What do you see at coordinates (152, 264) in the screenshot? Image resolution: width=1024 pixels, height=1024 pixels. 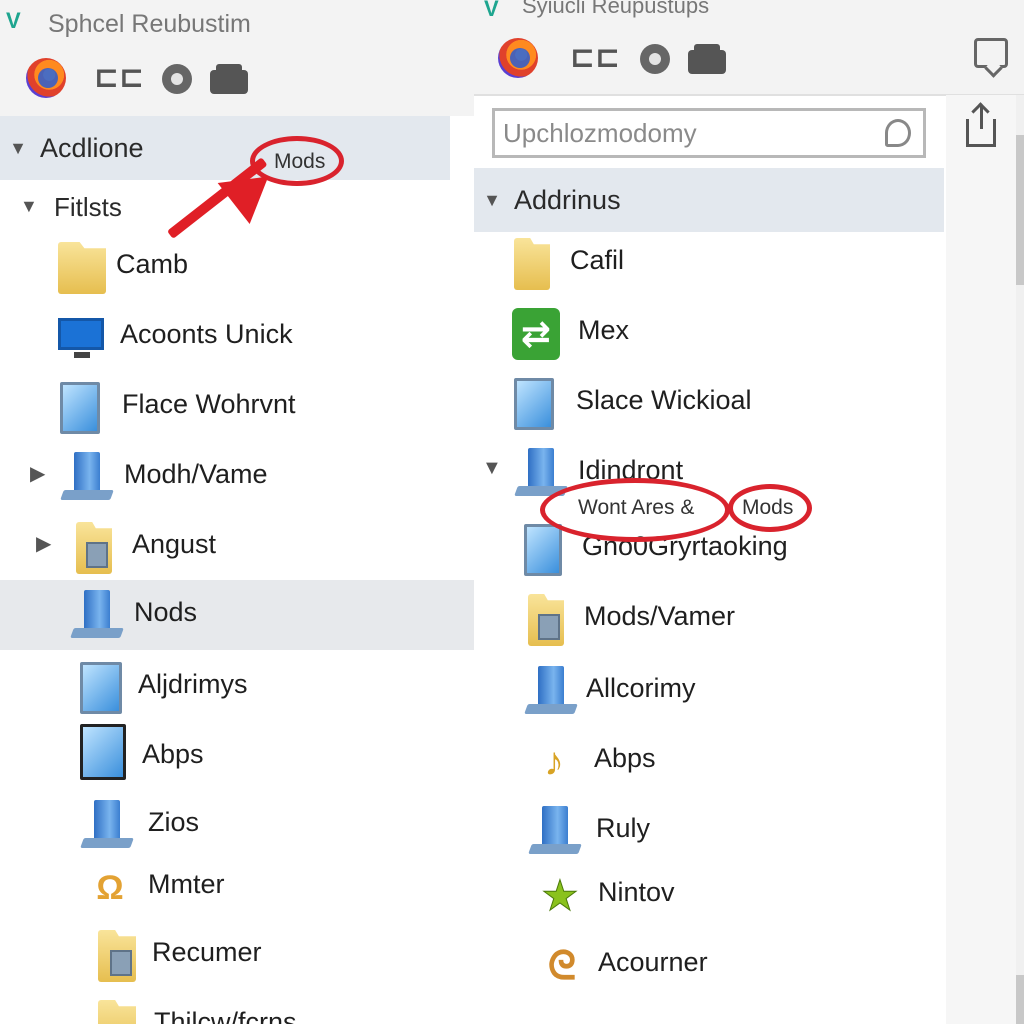 I see `list-item-label: Camb` at bounding box center [152, 264].